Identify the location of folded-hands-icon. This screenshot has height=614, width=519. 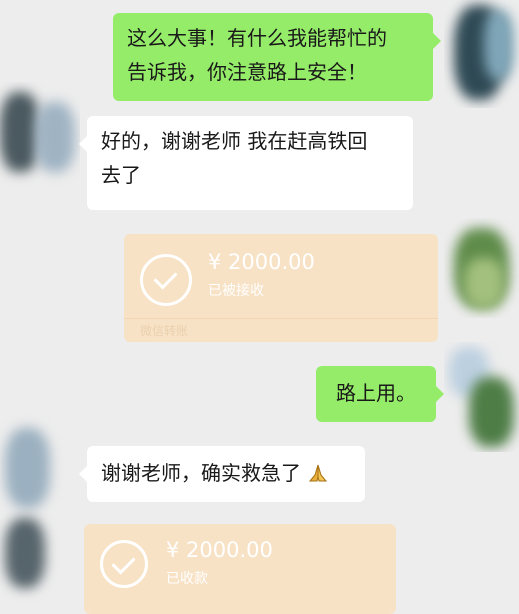
(318, 470).